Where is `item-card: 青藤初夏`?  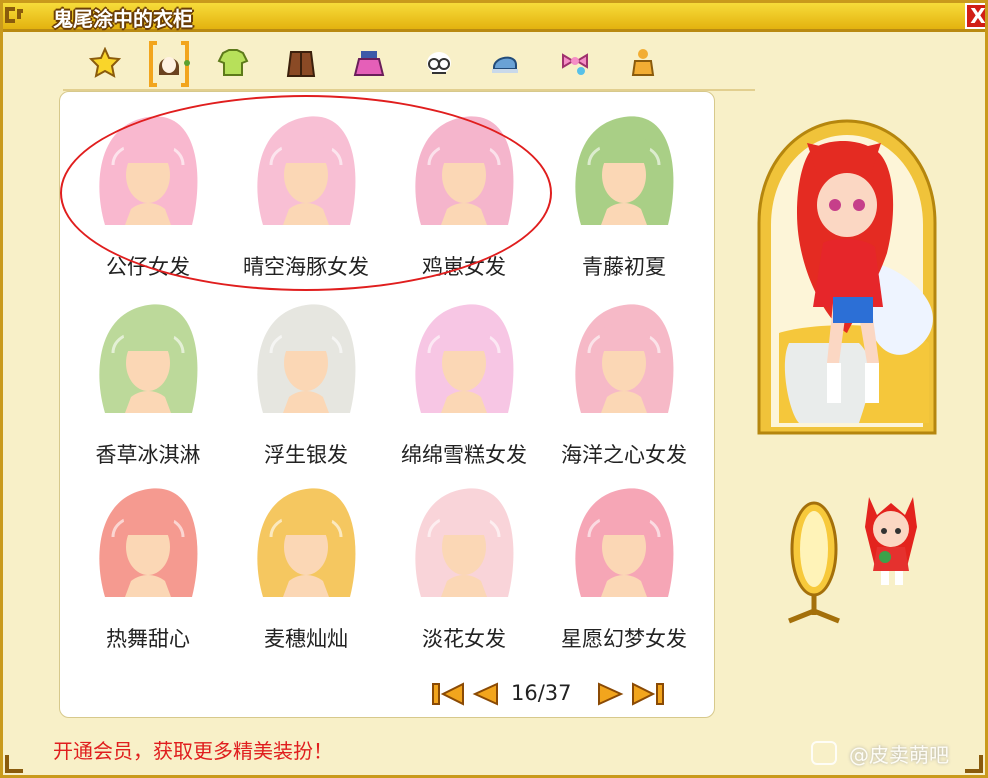 item-card: 青藤初夏 is located at coordinates (624, 191).